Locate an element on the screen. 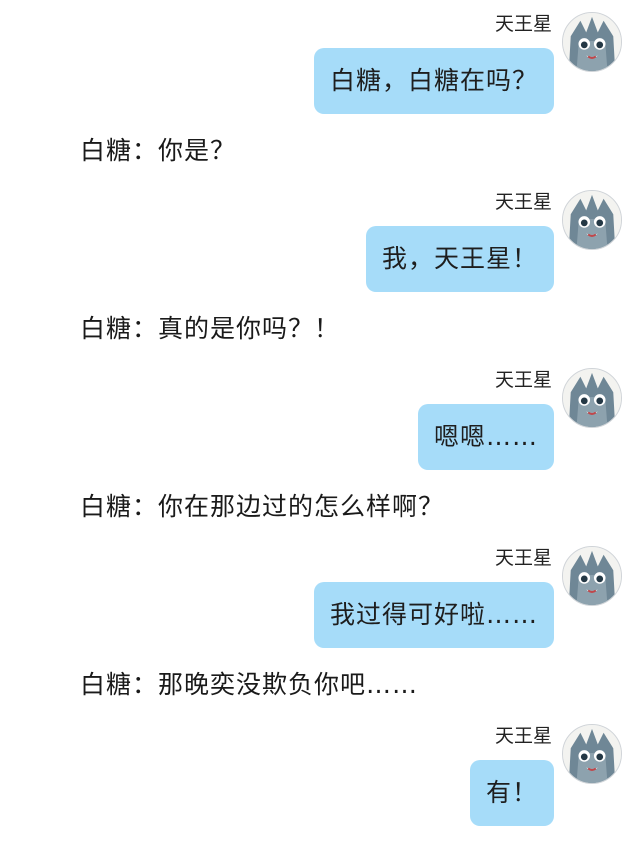 This screenshot has height=842, width=640. outgoing-message-bubble: 我，天王星！ is located at coordinates (459, 259).